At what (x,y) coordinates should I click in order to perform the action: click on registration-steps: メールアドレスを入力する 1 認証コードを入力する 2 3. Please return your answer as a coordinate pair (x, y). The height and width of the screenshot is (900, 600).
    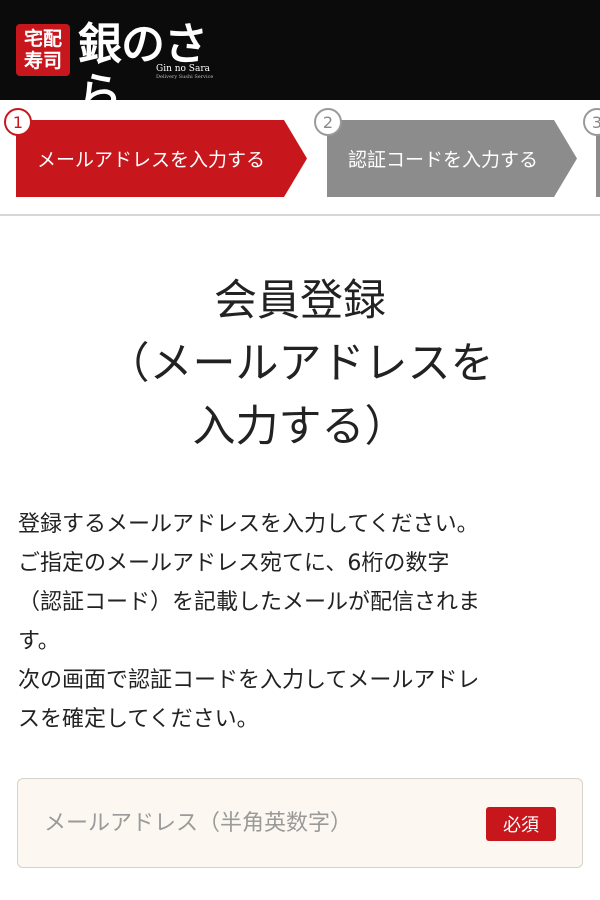
    Looking at the image, I should click on (300, 158).